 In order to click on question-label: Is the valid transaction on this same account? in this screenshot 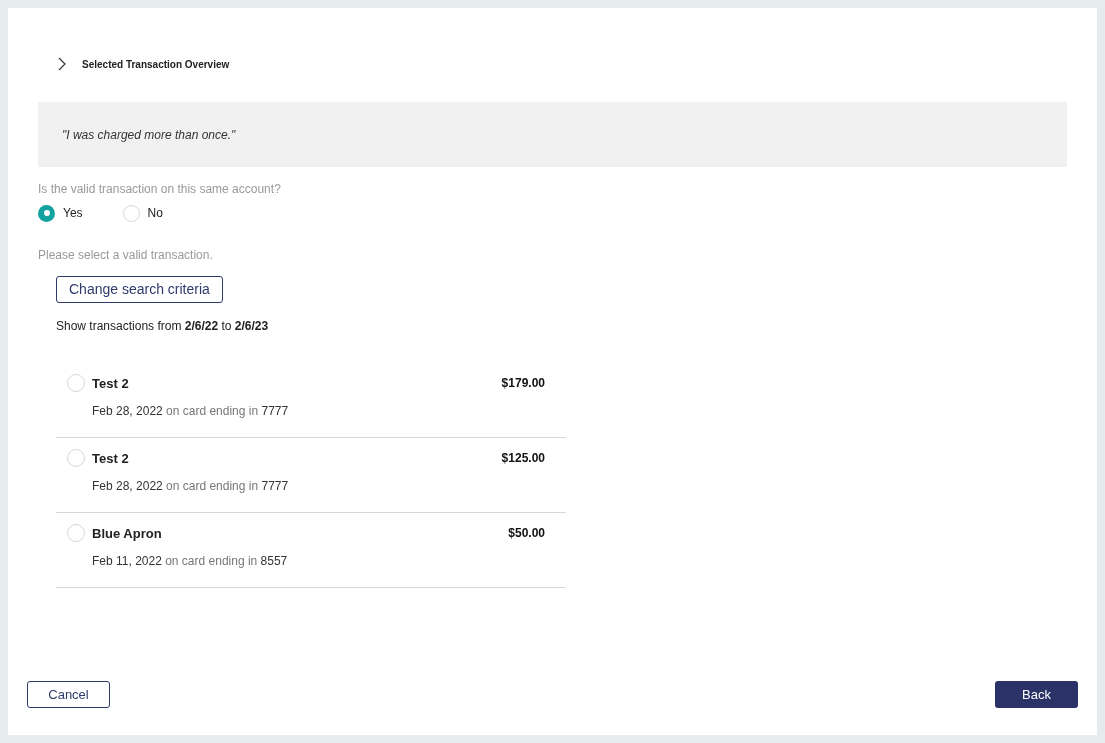, I will do `click(160, 189)`.